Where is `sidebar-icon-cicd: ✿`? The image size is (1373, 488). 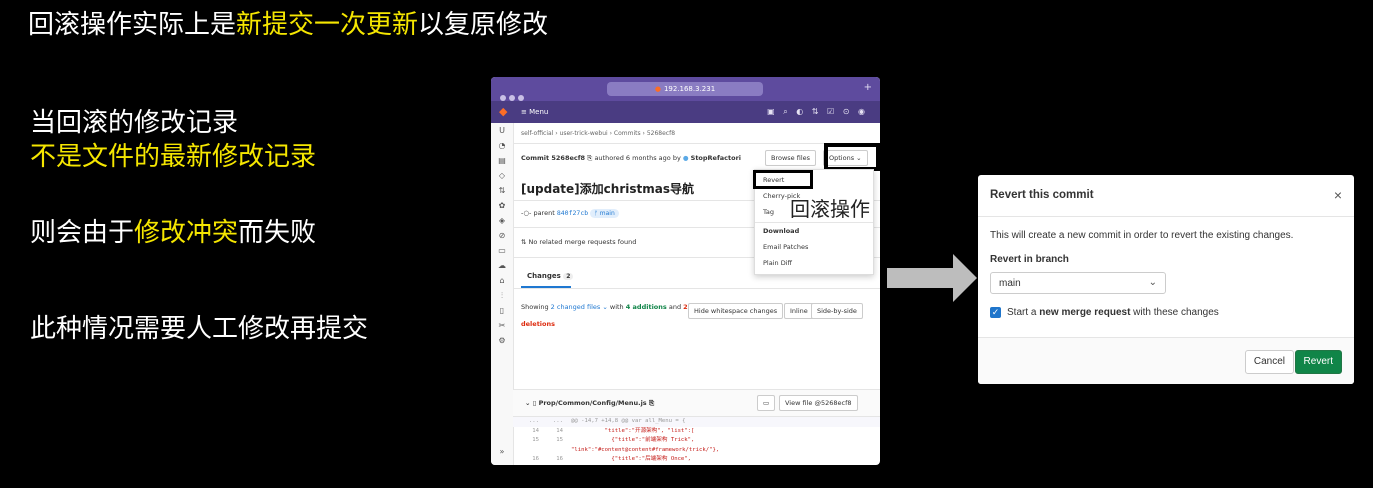
sidebar-icon-cicd: ✿ is located at coordinates (502, 205).